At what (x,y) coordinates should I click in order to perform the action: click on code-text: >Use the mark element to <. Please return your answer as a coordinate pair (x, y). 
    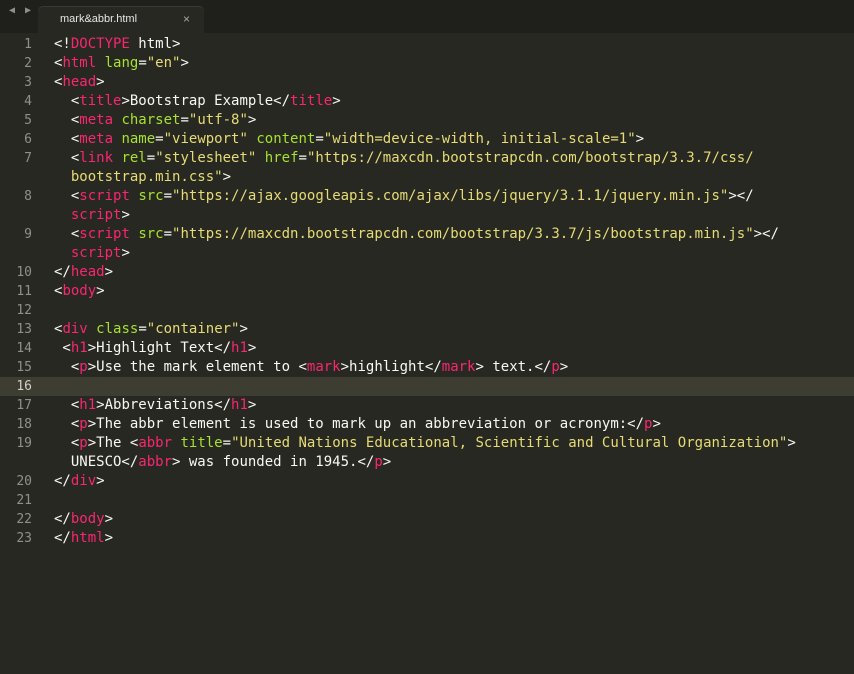
    Looking at the image, I should click on (197, 367).